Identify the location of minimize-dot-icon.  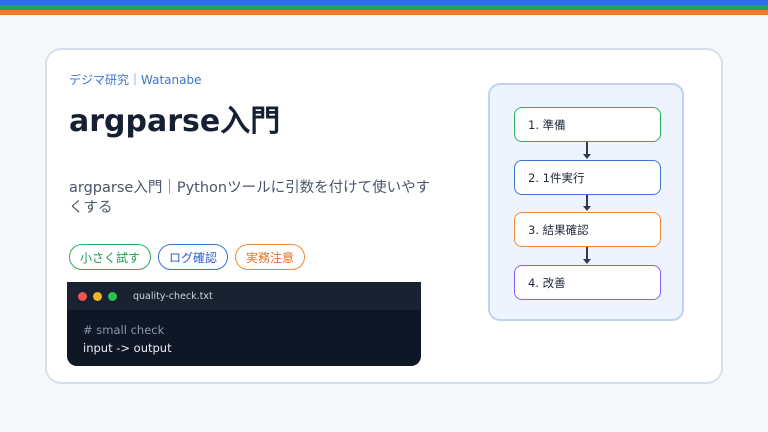
(97, 296).